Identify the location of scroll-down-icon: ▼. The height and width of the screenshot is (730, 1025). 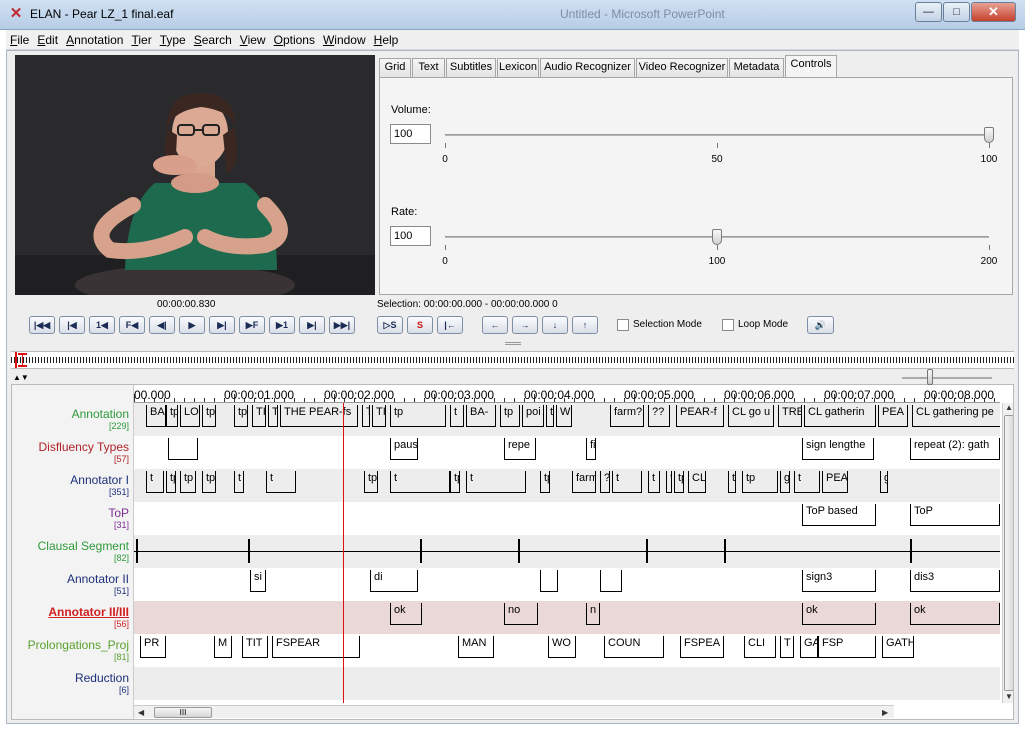
(1009, 696).